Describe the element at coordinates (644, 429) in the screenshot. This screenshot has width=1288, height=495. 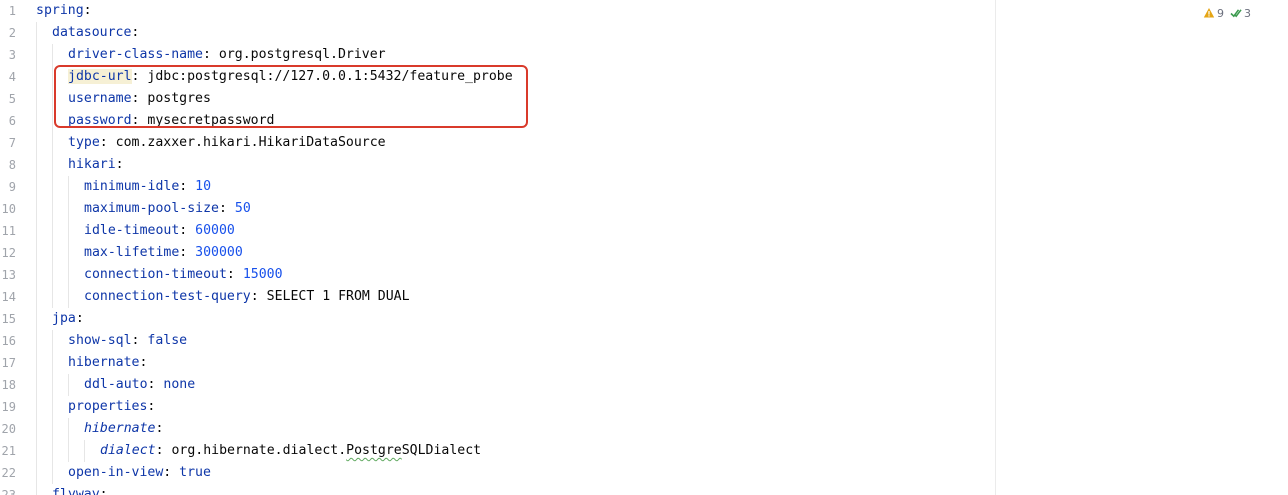
I see `code-line: 20 hibernate:` at that location.